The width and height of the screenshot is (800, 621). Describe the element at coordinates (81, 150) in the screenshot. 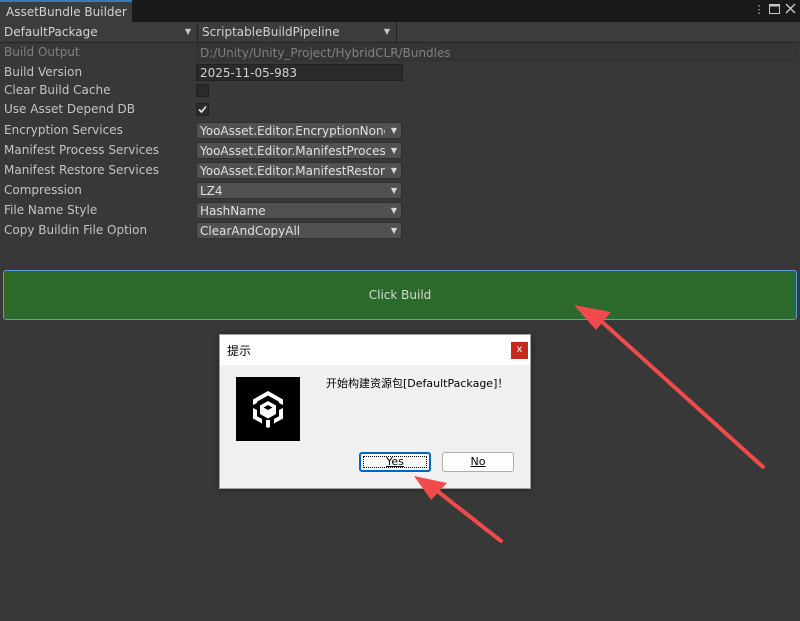

I see `manifest-process-services-label: Manifest Process Services` at that location.